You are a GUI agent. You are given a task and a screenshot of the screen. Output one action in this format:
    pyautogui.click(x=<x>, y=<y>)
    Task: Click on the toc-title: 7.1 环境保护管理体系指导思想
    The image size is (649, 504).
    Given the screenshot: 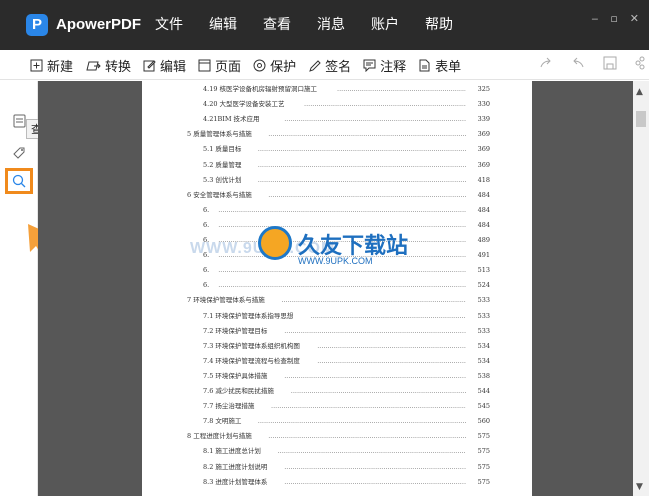 What is the action you would take?
    pyautogui.click(x=248, y=315)
    